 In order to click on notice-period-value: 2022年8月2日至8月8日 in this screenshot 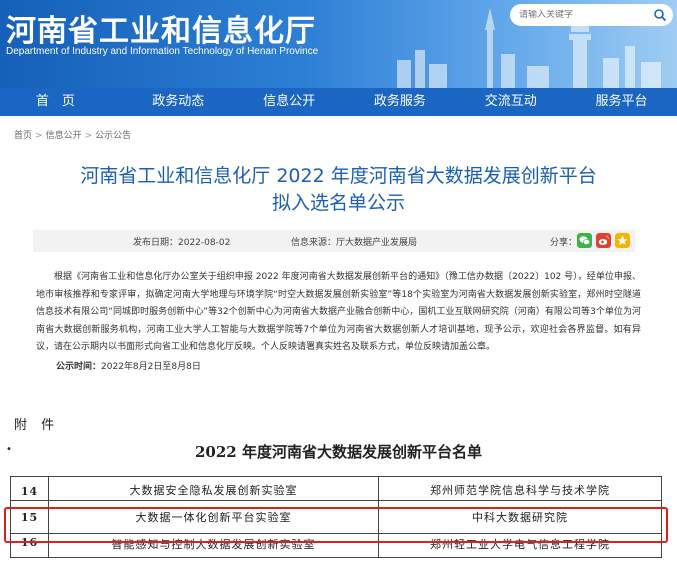, I will do `click(151, 367)`.